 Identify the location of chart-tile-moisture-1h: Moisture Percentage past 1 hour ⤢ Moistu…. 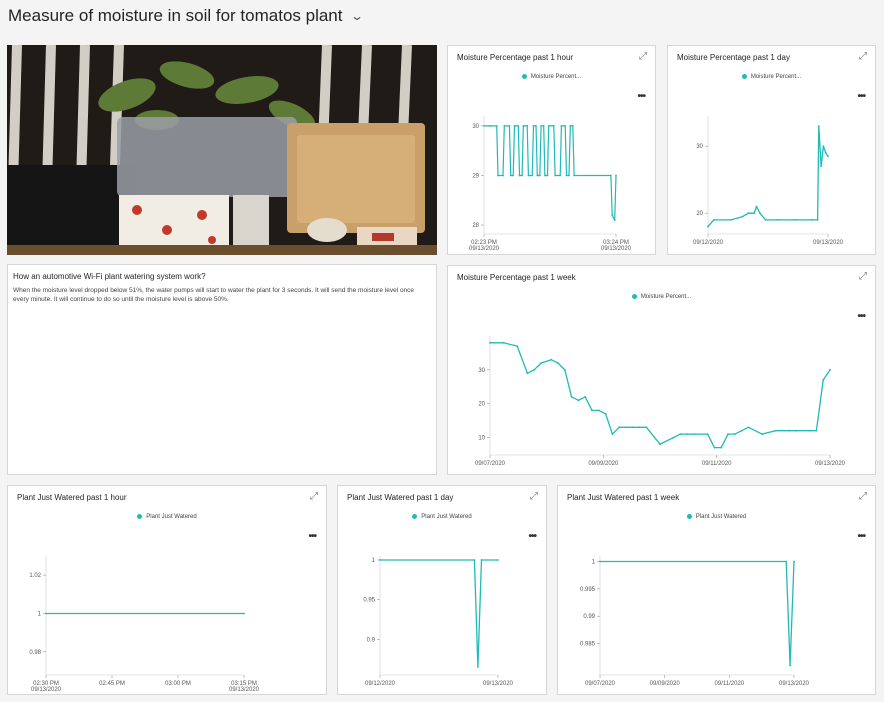
(551, 150).